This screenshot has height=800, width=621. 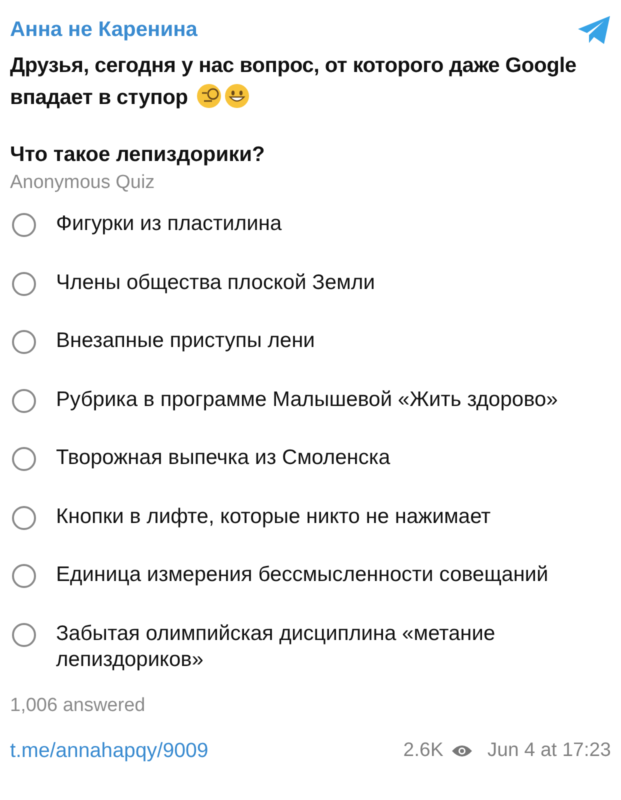 What do you see at coordinates (462, 751) in the screenshot?
I see `eye-icon` at bounding box center [462, 751].